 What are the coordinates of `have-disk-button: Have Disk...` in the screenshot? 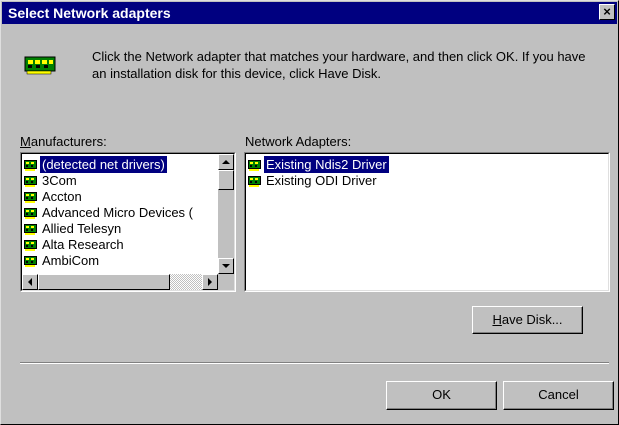 It's located at (527, 320).